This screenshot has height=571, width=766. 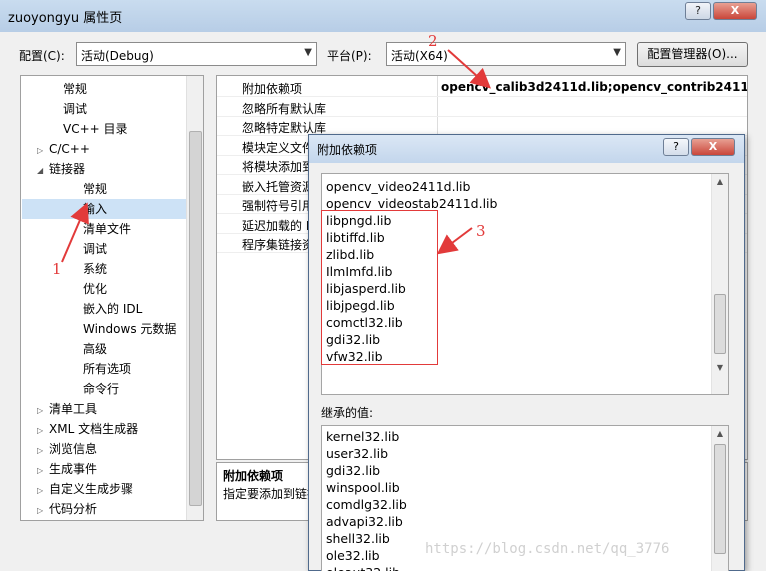 What do you see at coordinates (253, 476) in the screenshot?
I see `description-title: 附加依赖项` at bounding box center [253, 476].